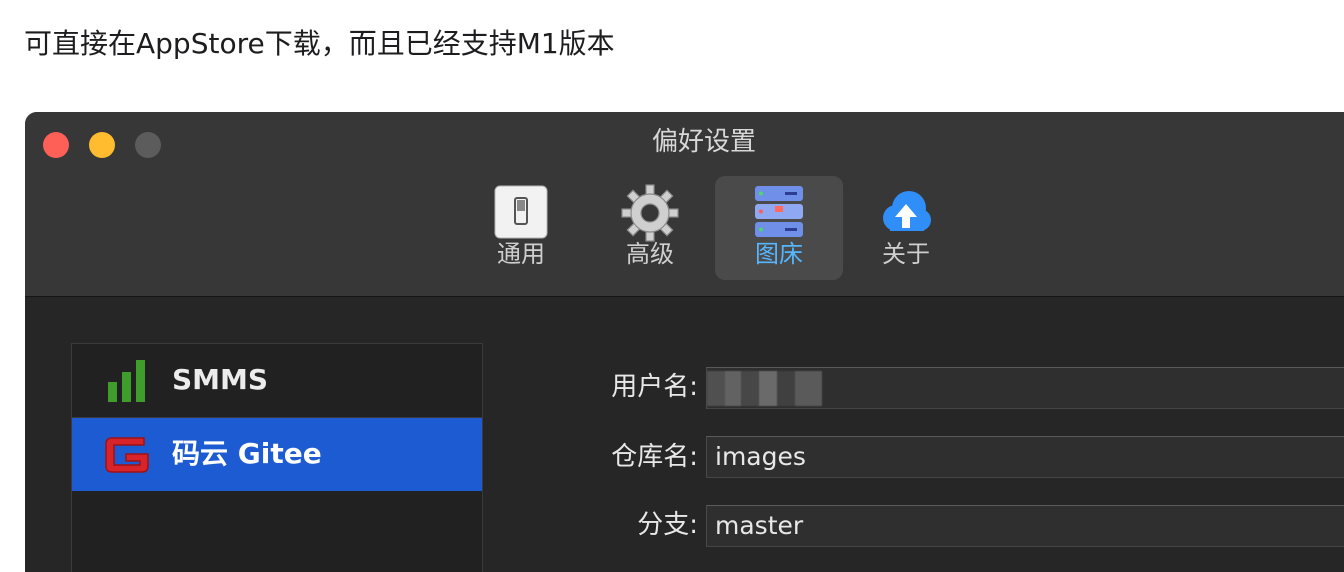 Image resolution: width=1344 pixels, height=572 pixels. I want to click on username-field, so click(1025, 388).